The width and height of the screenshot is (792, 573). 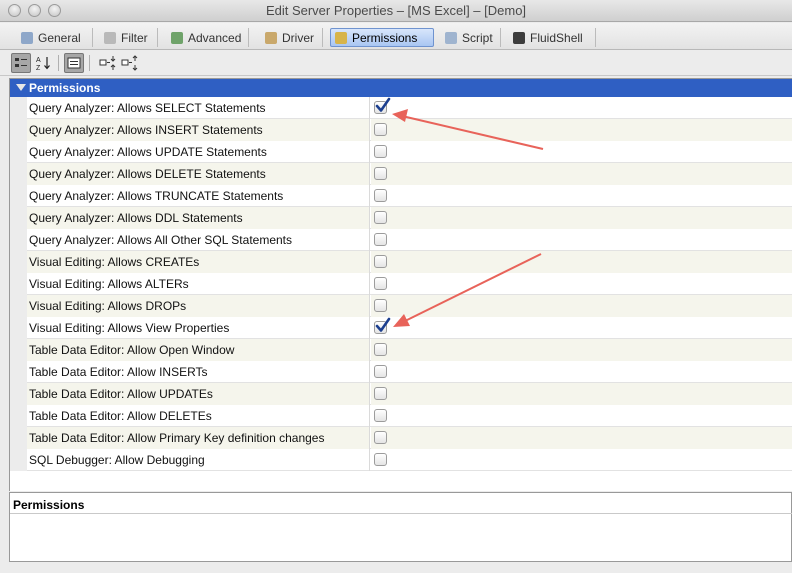 What do you see at coordinates (271, 37) in the screenshot?
I see `driver-icon` at bounding box center [271, 37].